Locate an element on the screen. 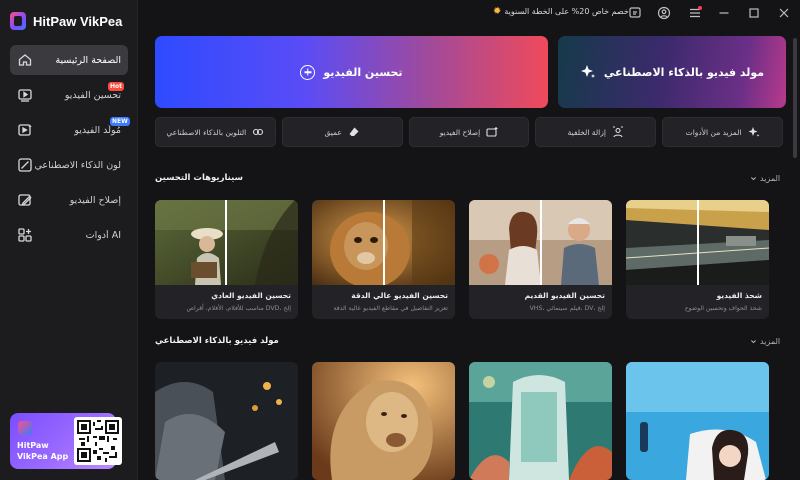 This screenshot has width=800, height=480. remove-bg-icon is located at coordinates (617, 132).